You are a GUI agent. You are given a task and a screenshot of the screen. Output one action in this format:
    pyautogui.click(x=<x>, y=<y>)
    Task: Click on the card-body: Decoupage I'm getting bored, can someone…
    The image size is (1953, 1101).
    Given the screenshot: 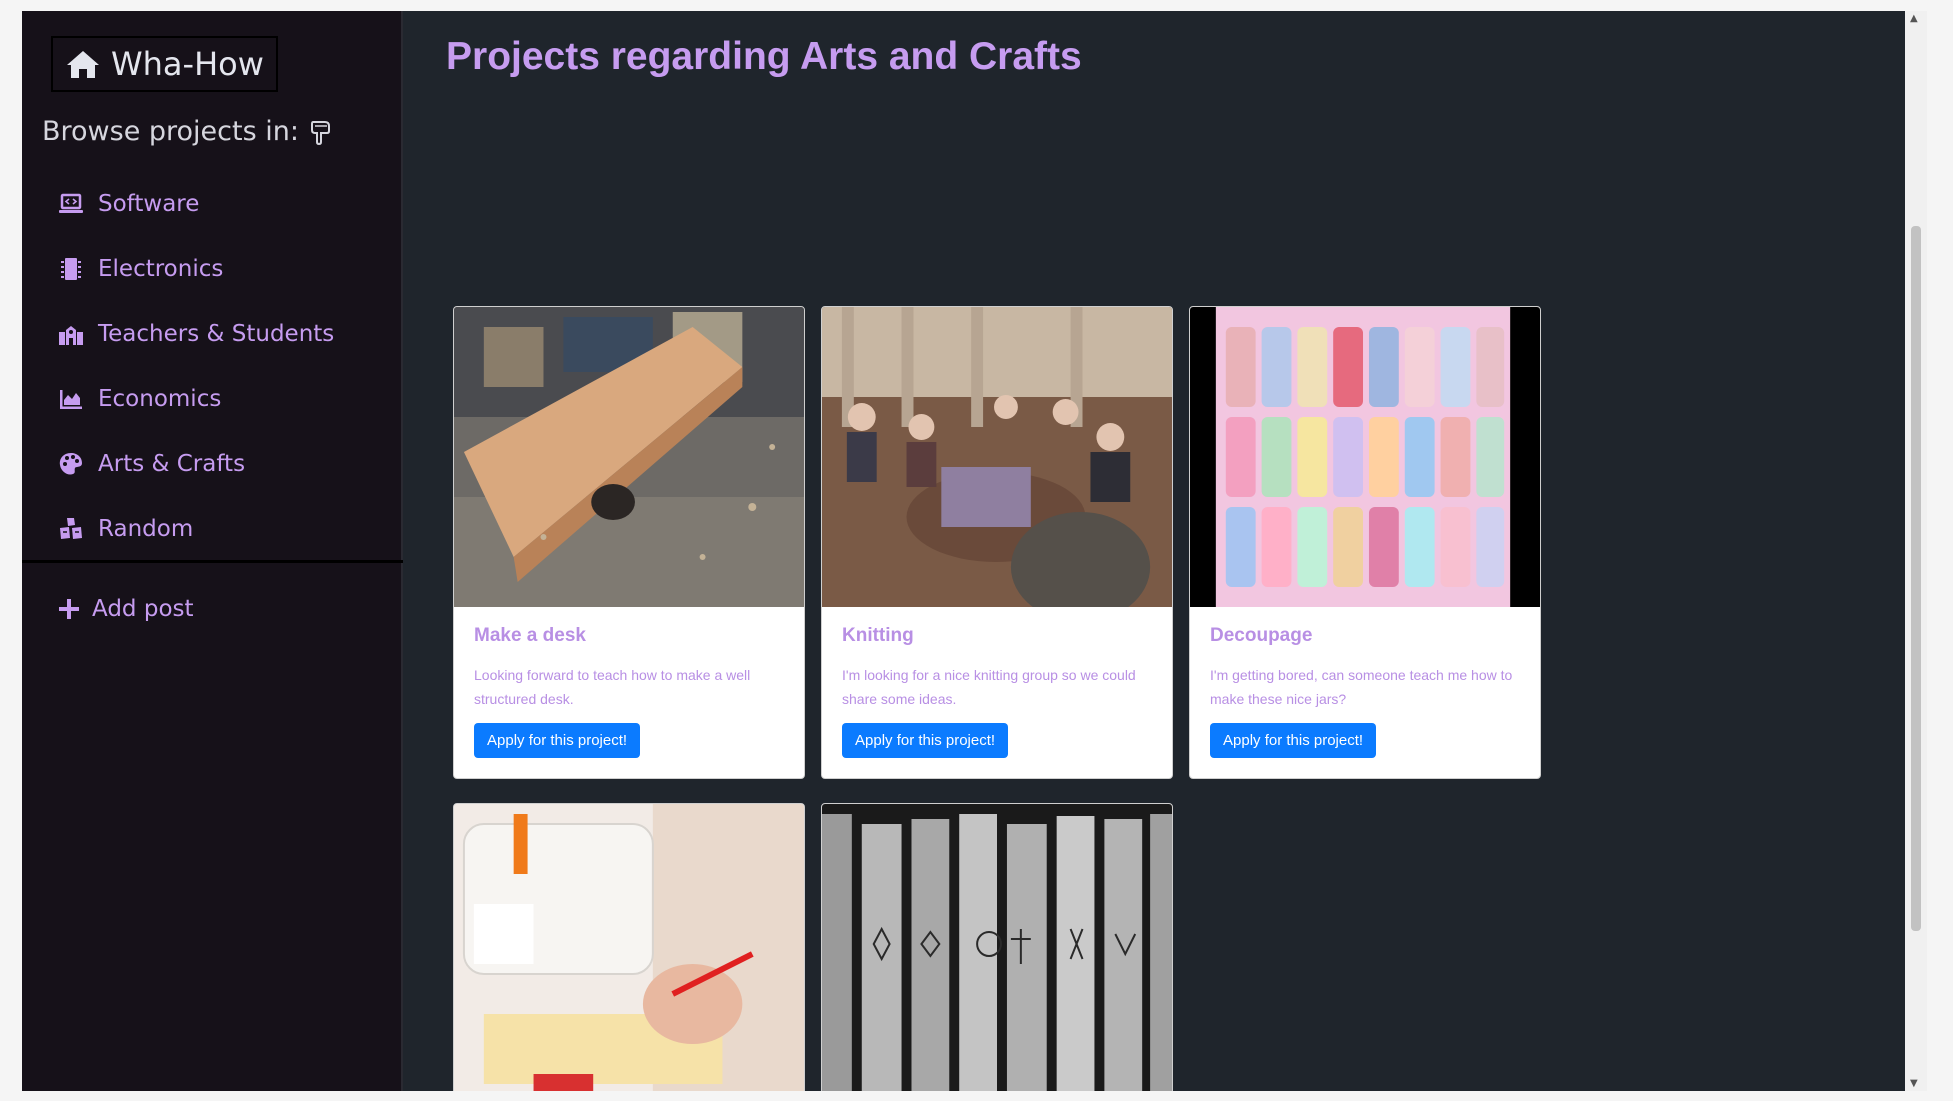 What is the action you would take?
    pyautogui.click(x=1365, y=692)
    